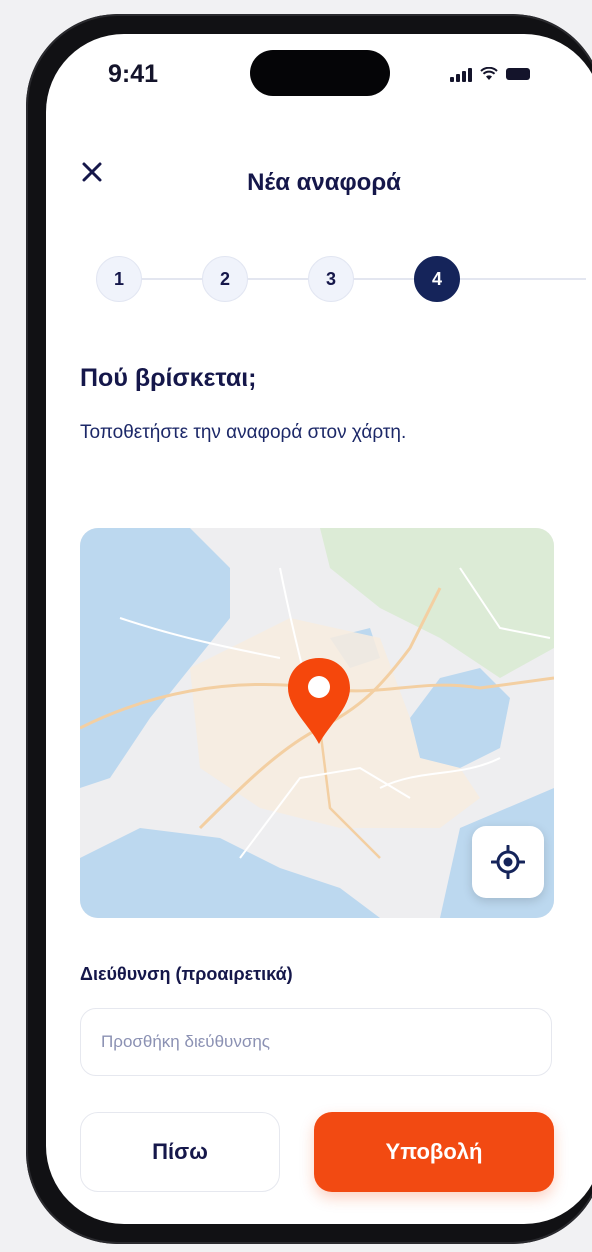  What do you see at coordinates (551, 279) in the screenshot?
I see `stepper-track-end` at bounding box center [551, 279].